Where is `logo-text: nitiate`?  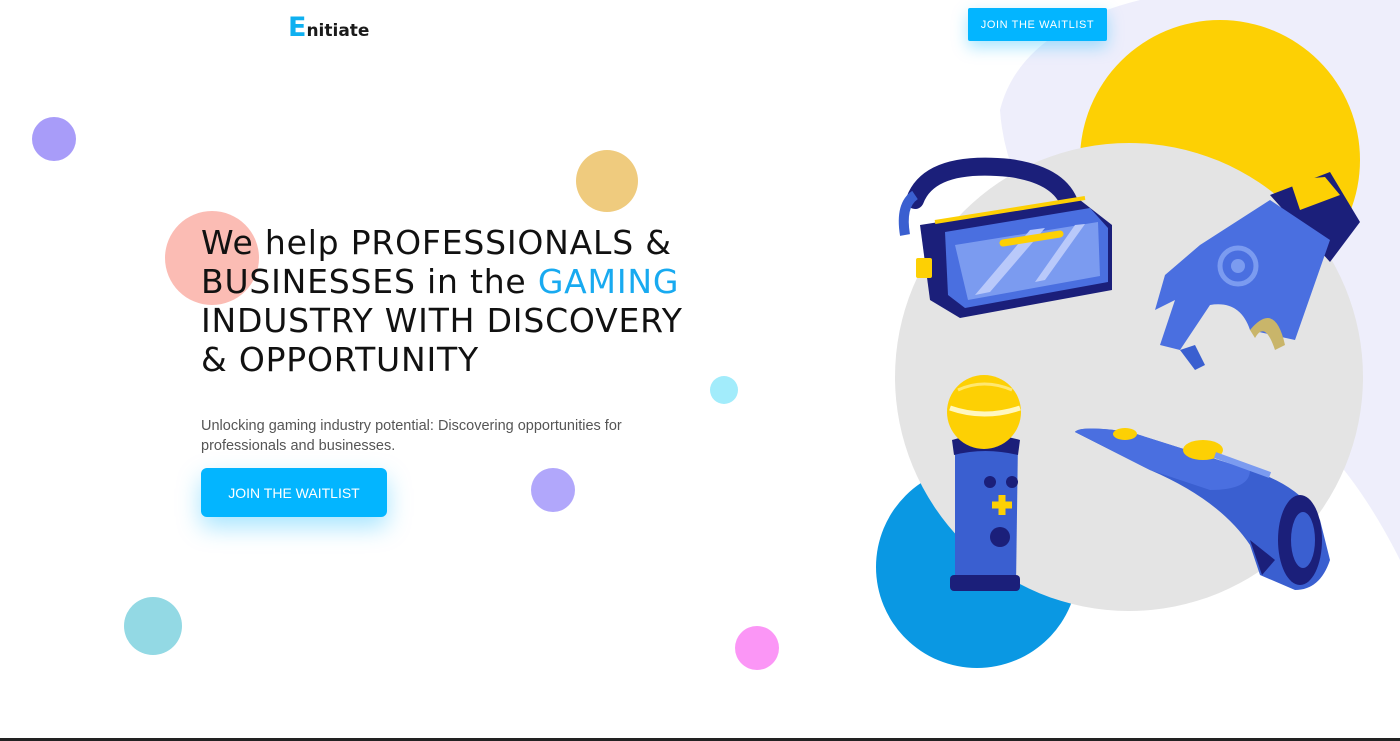
logo-text: nitiate is located at coordinates (338, 31).